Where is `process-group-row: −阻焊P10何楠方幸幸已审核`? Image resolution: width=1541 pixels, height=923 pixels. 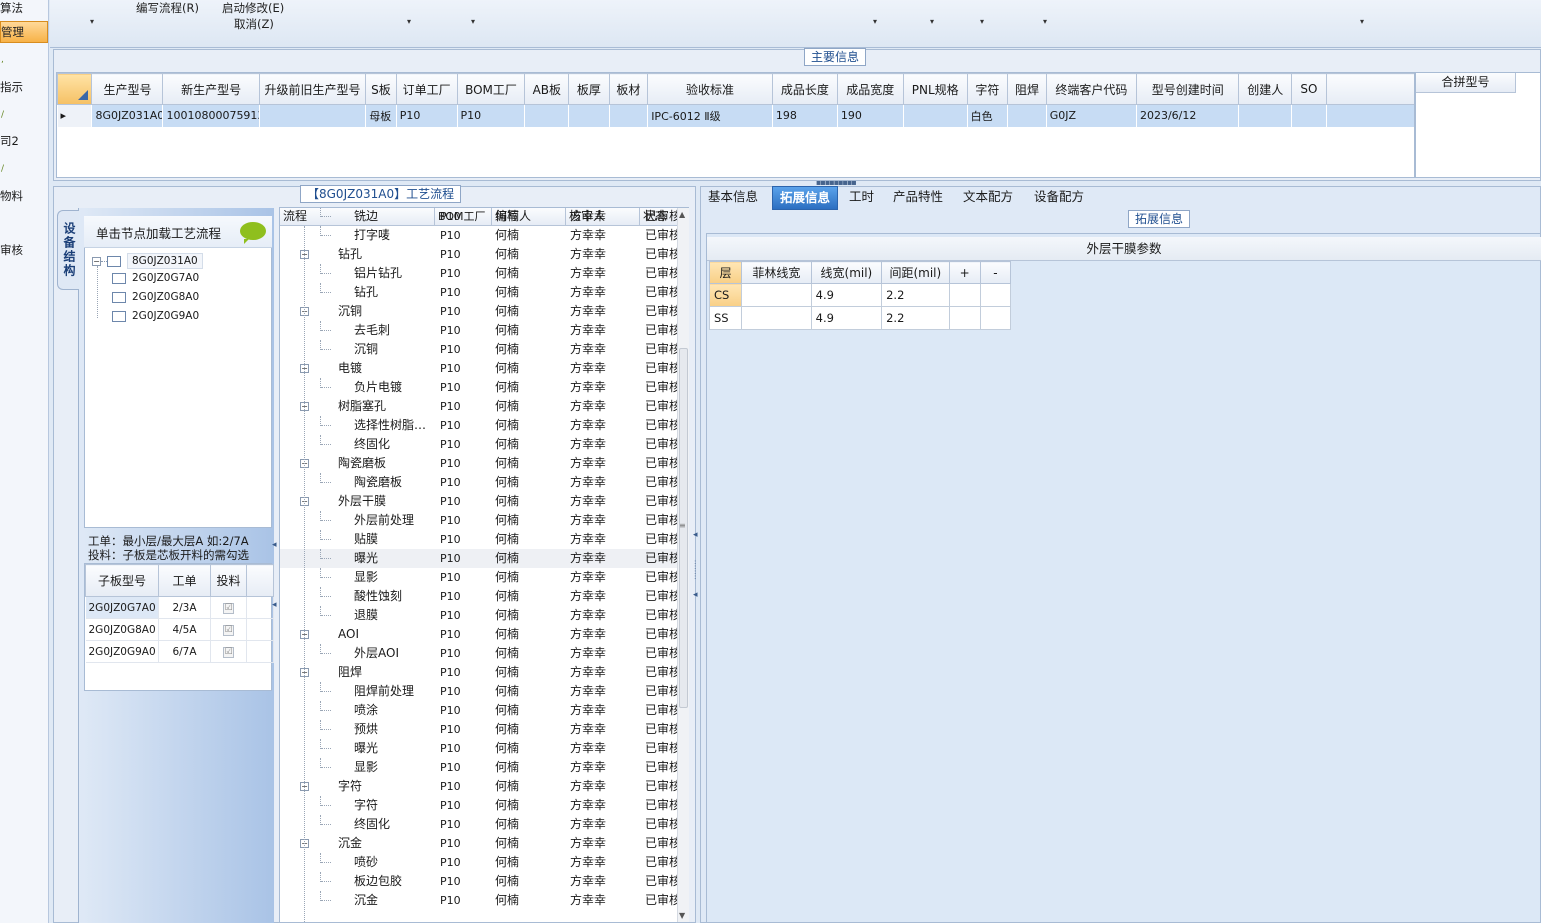
process-group-row: −阻焊P10何楠方幸幸已审核 is located at coordinates (479, 672).